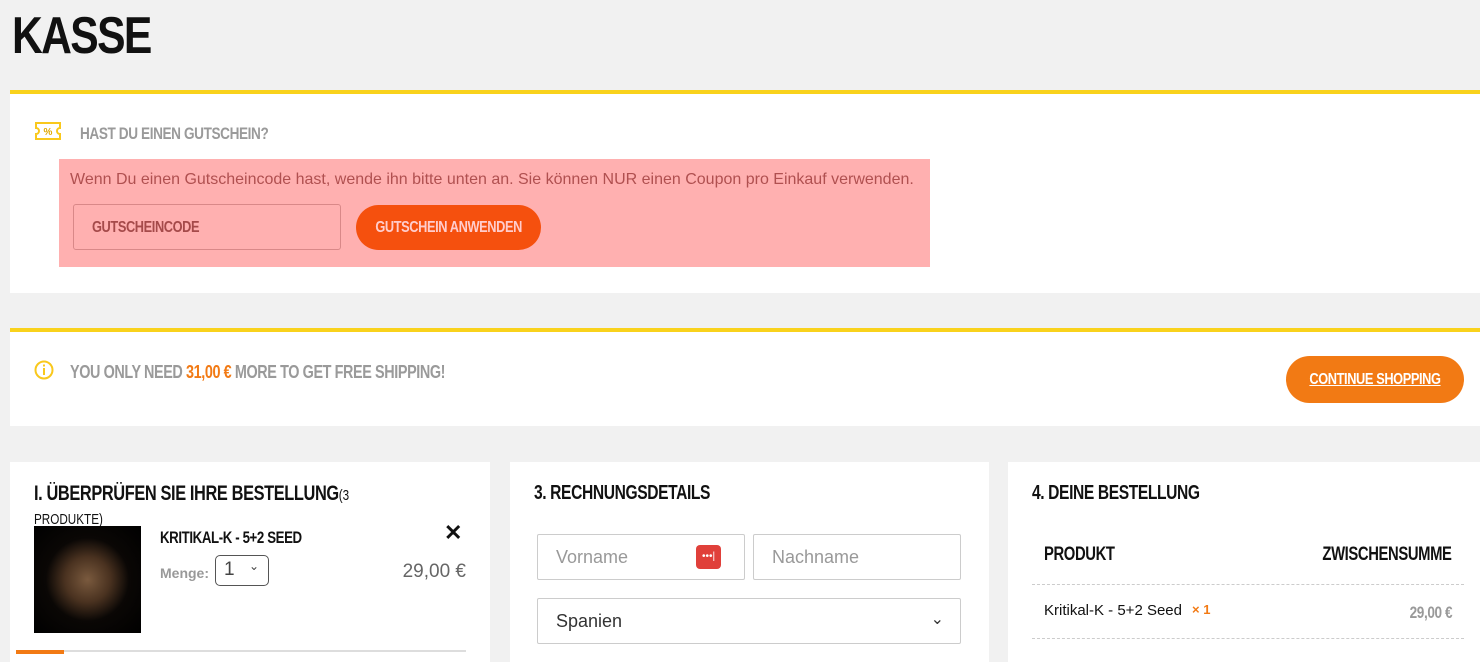  Describe the element at coordinates (708, 557) in the screenshot. I see `password-manager-icon: •••|` at that location.